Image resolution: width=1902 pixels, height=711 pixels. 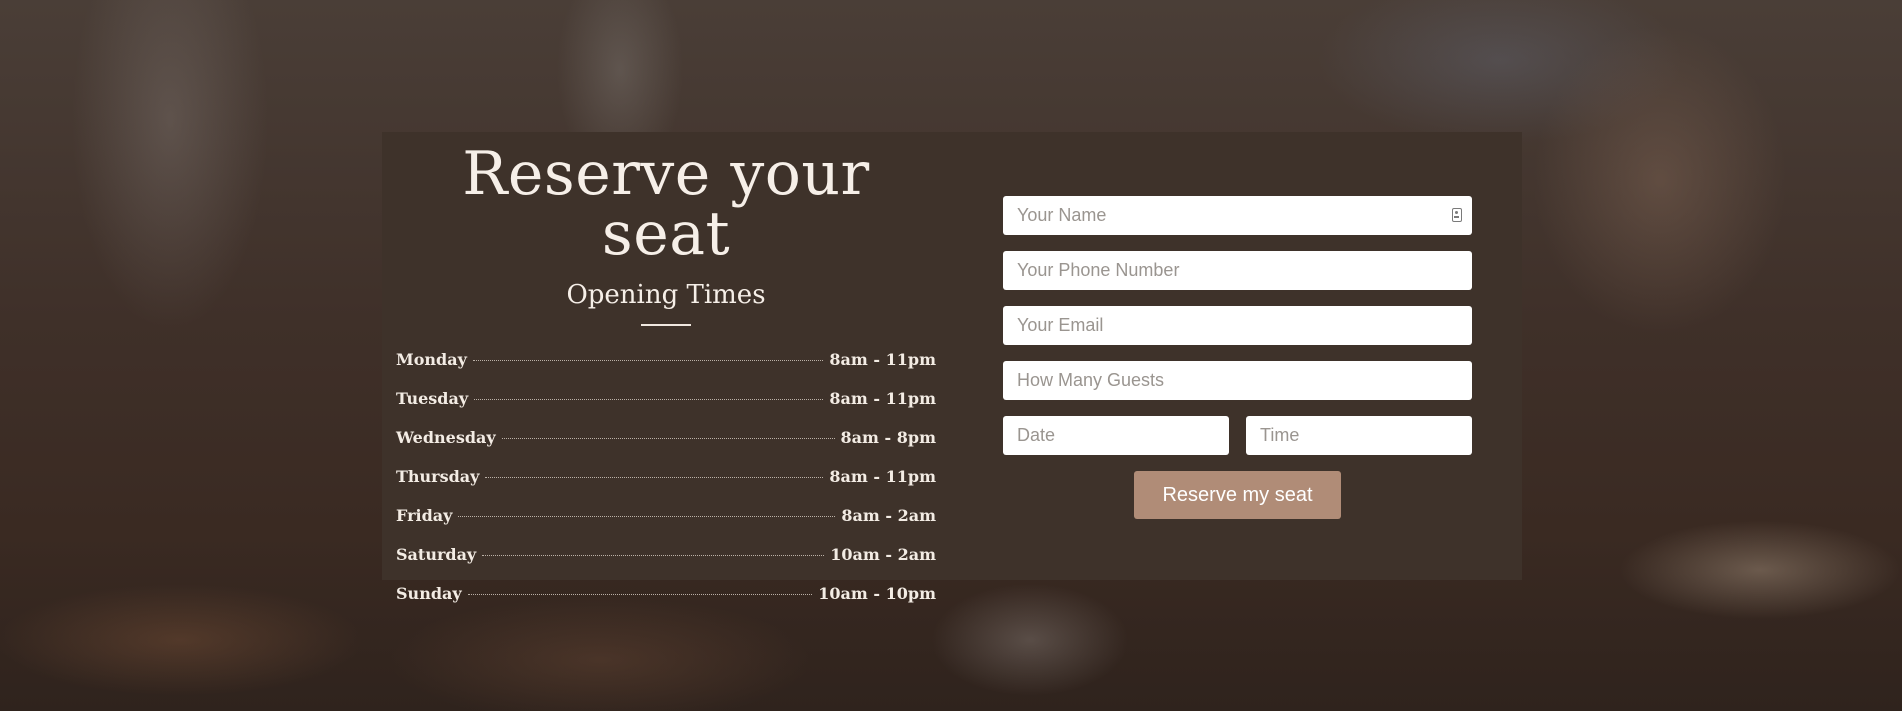 What do you see at coordinates (666, 554) in the screenshot?
I see `hours-row-saturday: Saturday 10am - 2am` at bounding box center [666, 554].